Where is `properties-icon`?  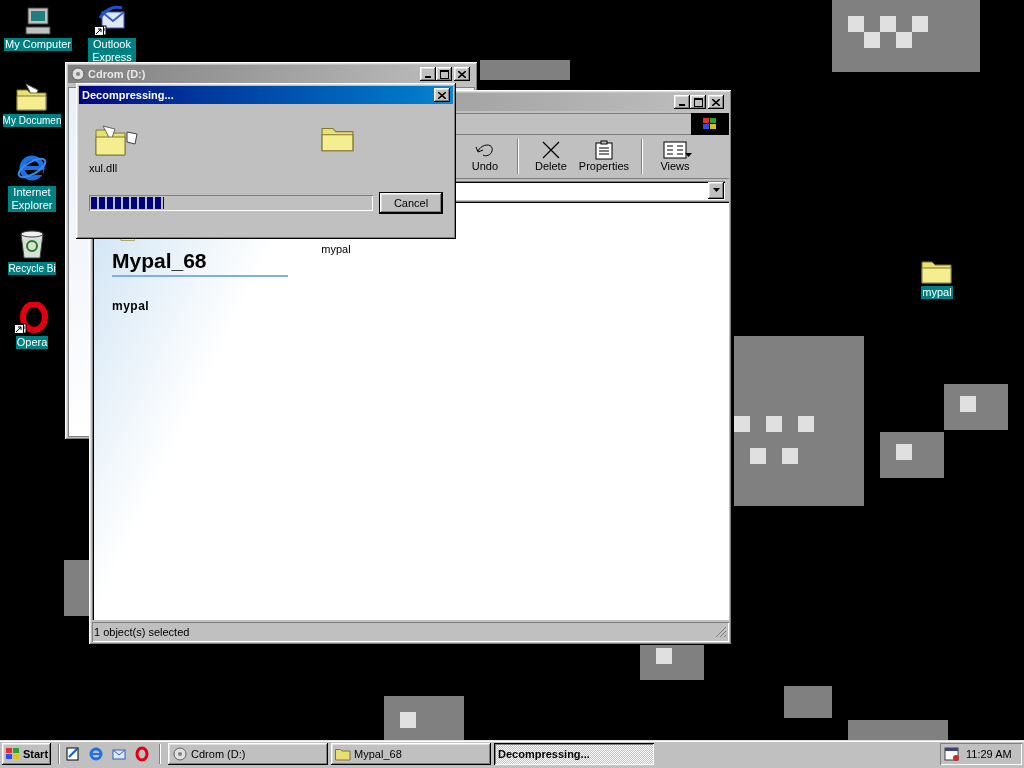 properties-icon is located at coordinates (603, 150).